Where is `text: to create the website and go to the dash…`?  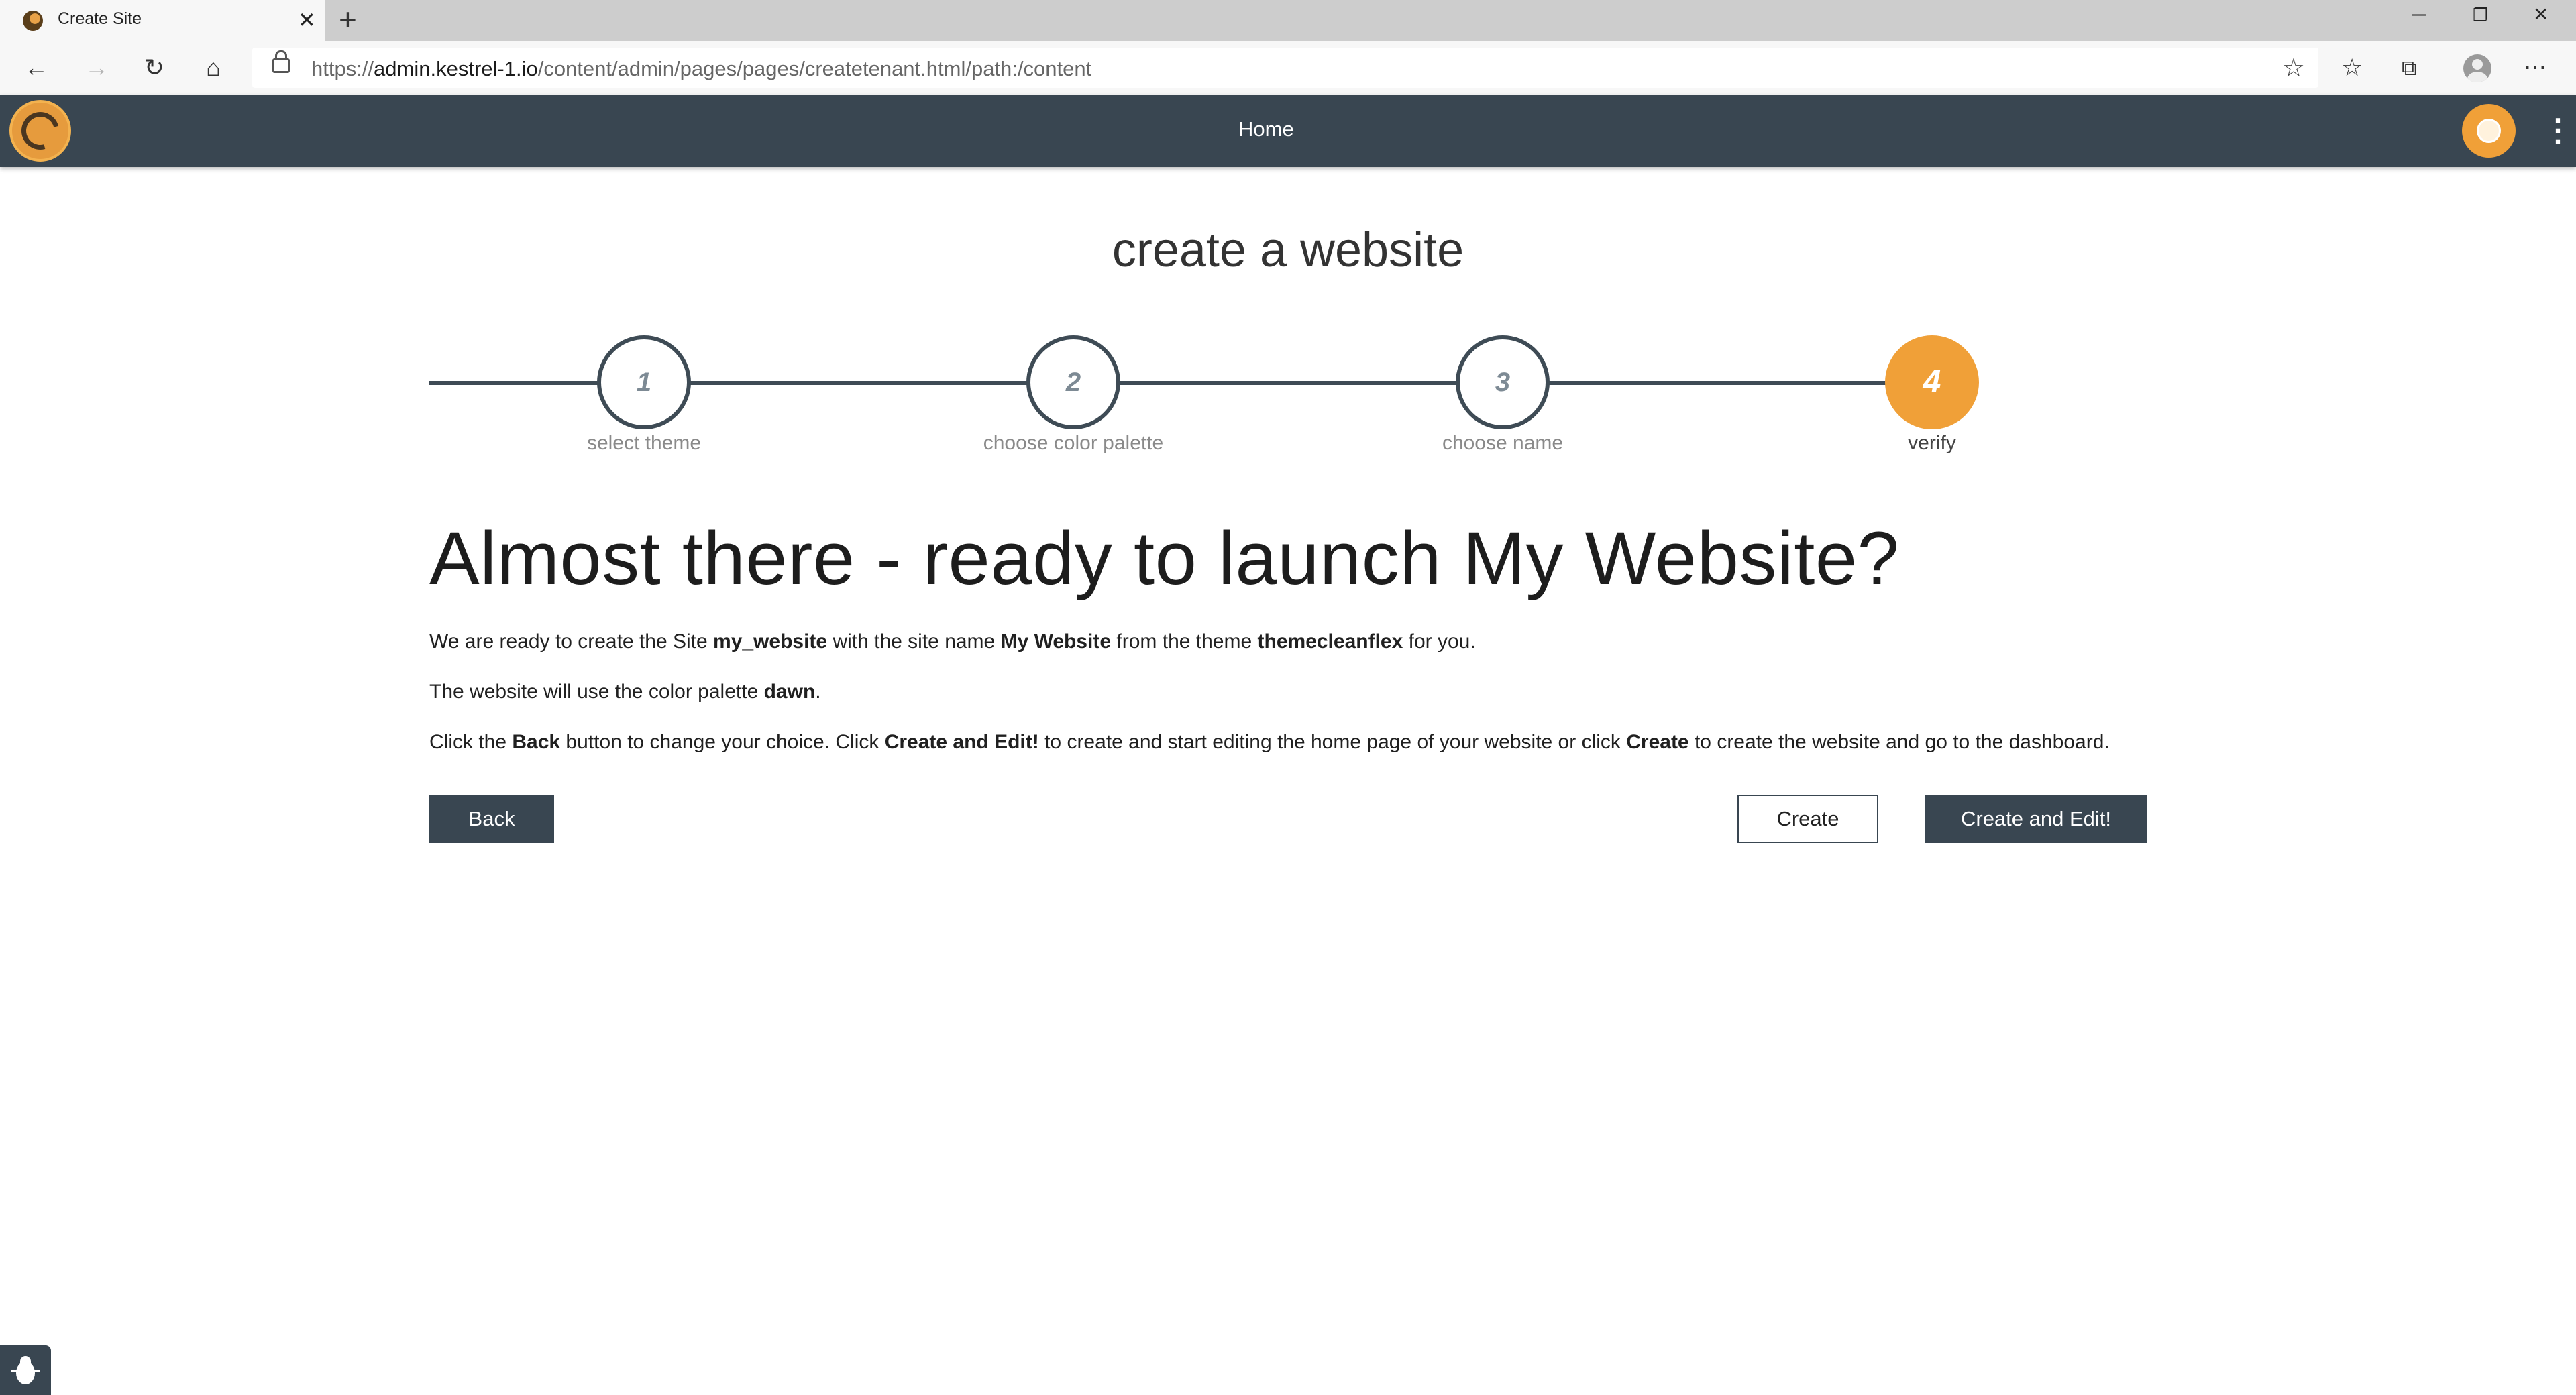
text: to create the website and go to the dash… is located at coordinates (1899, 742).